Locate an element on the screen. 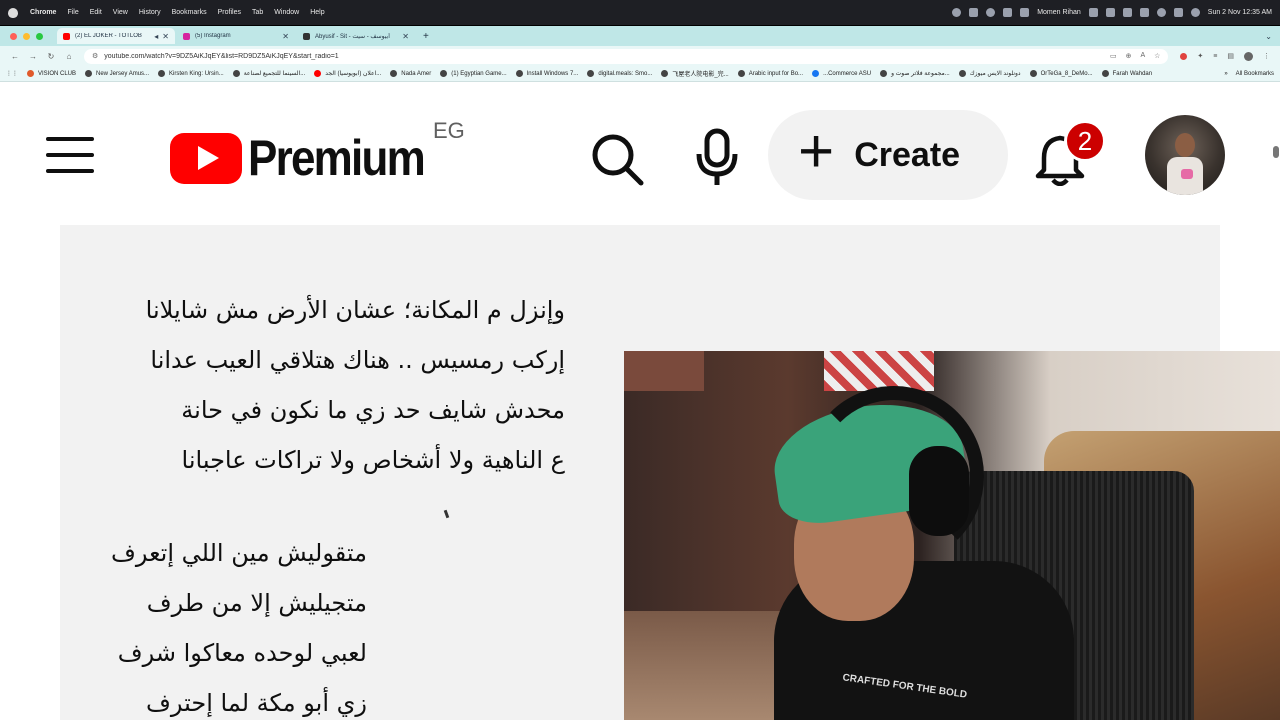 The image size is (1280, 728). all-bookmarks-folder: All Bookmarks is located at coordinates (1255, 74).